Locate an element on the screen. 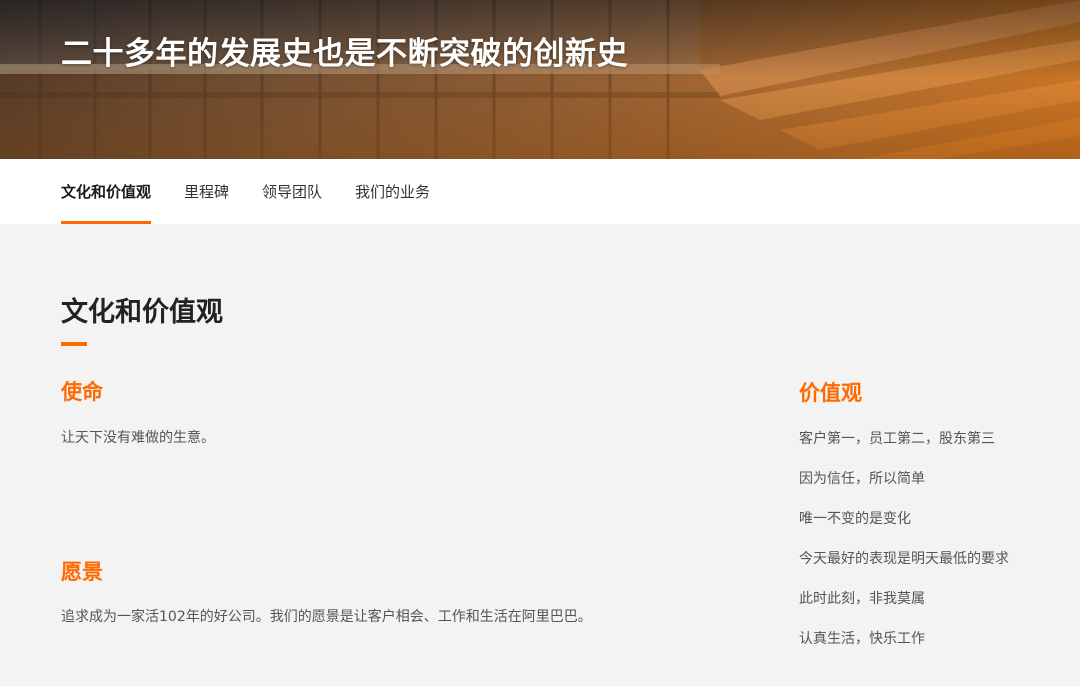  value-item: 唯一不变的是变化 is located at coordinates (855, 519).